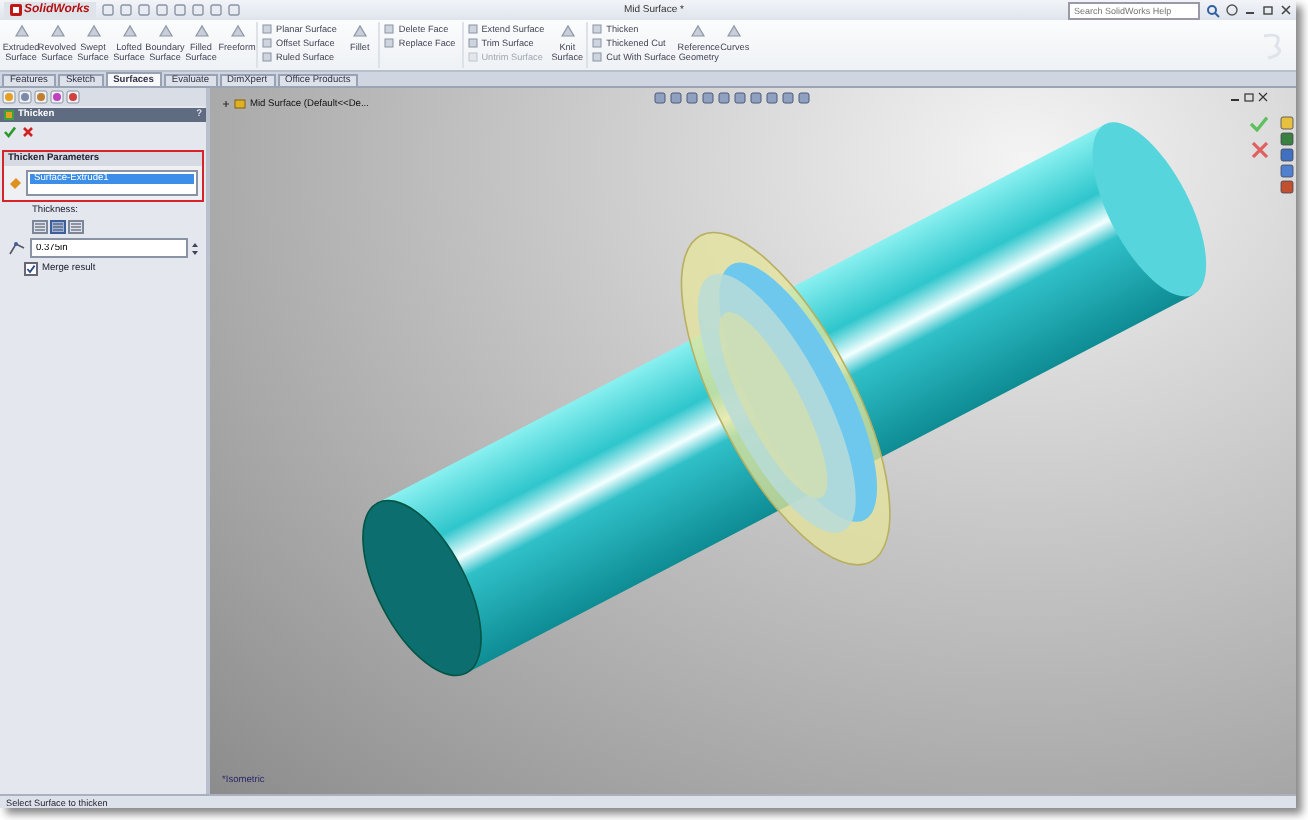  Describe the element at coordinates (195, 248) in the screenshot. I see `spin-arrows-icon` at that location.